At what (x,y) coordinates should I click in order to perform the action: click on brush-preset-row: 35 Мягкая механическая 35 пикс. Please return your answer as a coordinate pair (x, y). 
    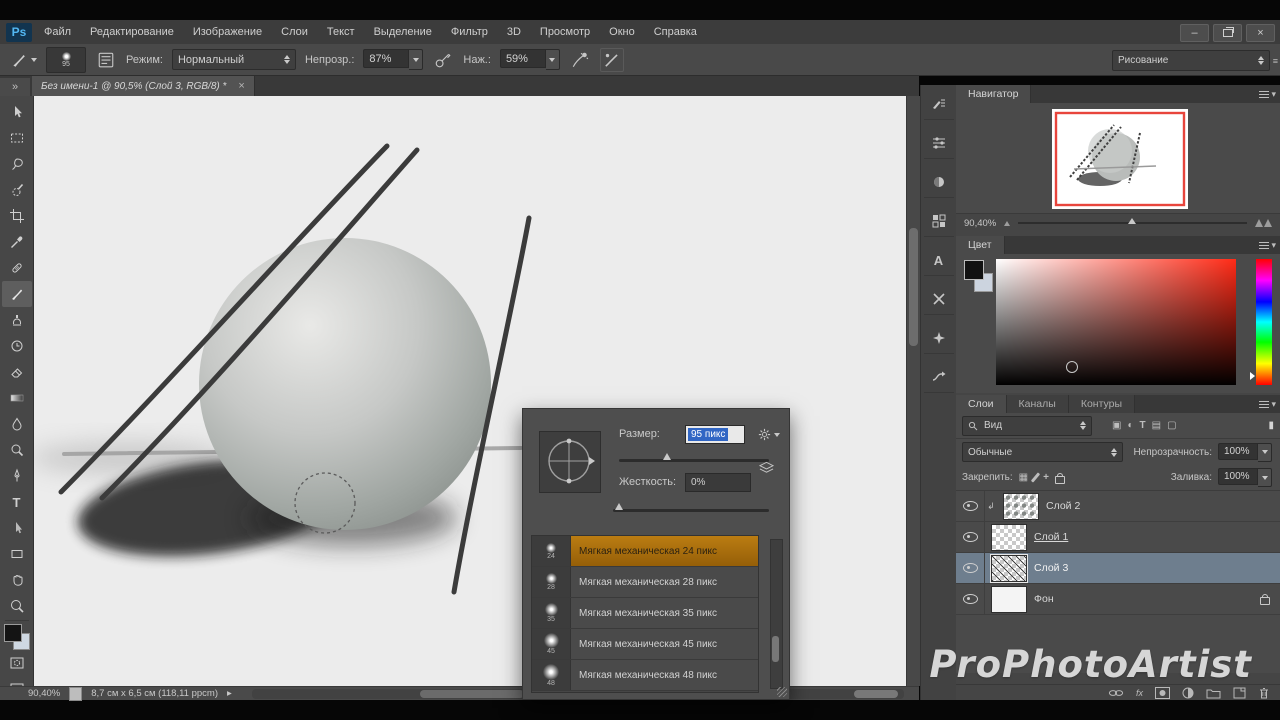
    Looking at the image, I should click on (645, 613).